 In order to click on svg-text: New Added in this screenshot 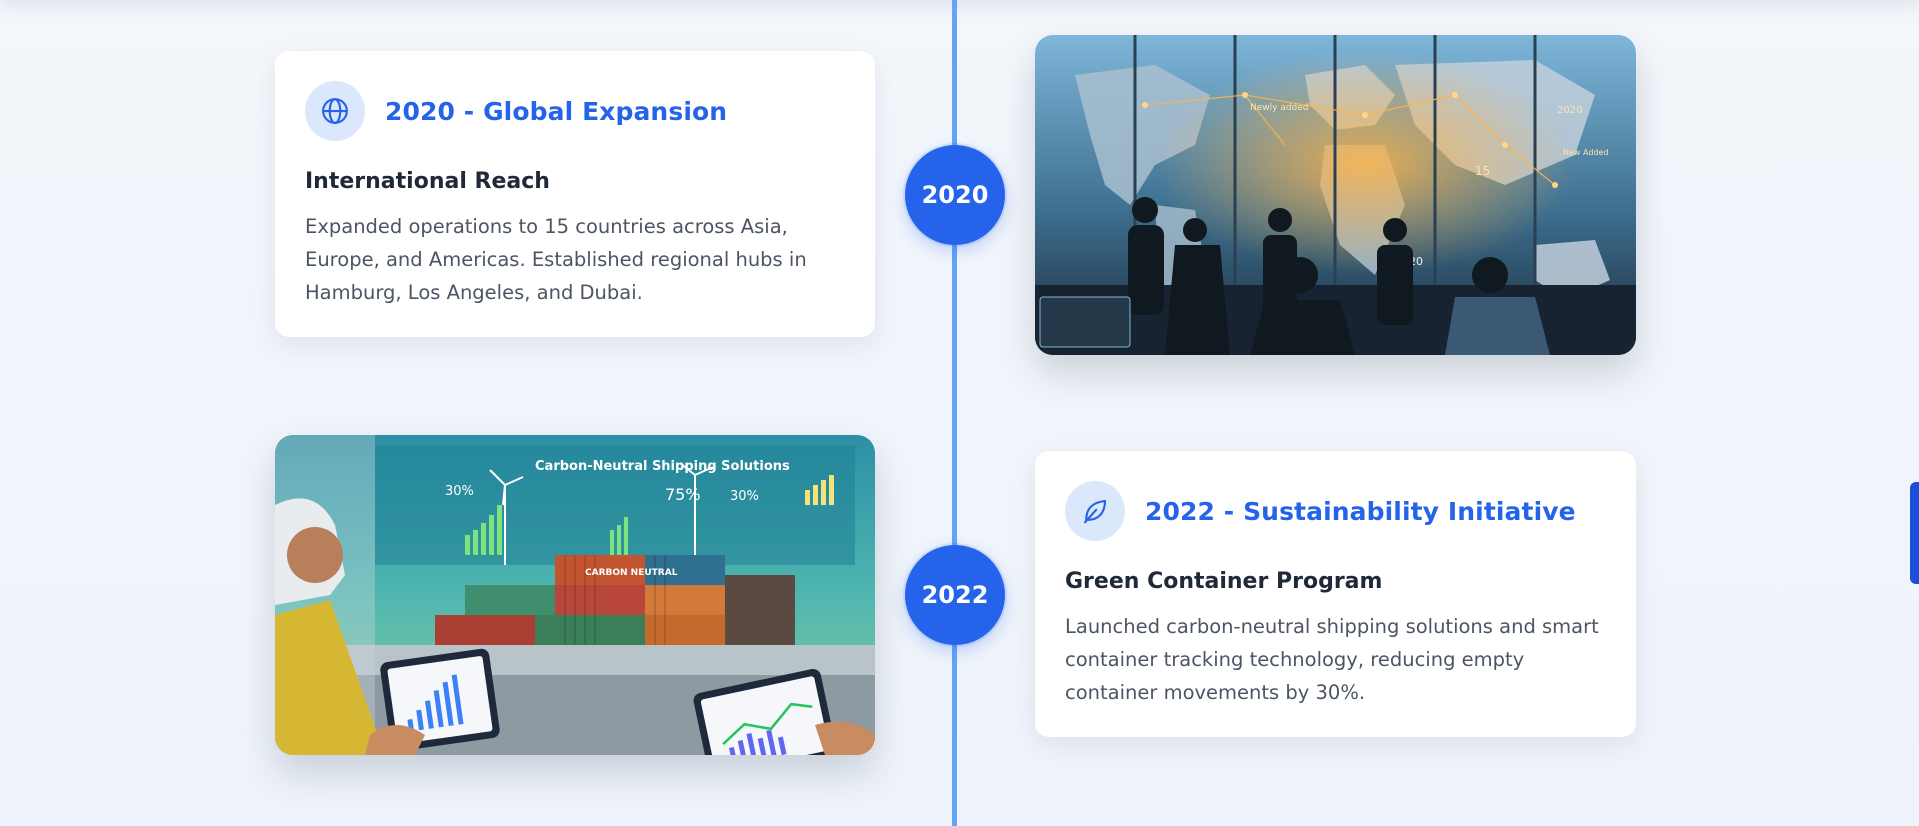, I will do `click(1585, 152)`.